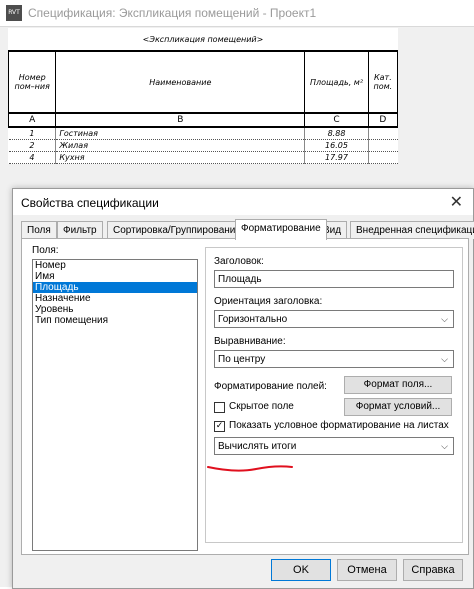 Image resolution: width=474 pixels, height=589 pixels. Describe the element at coordinates (203, 39) in the screenshot. I see `schedule-title: <Экспликация помещений>` at that location.